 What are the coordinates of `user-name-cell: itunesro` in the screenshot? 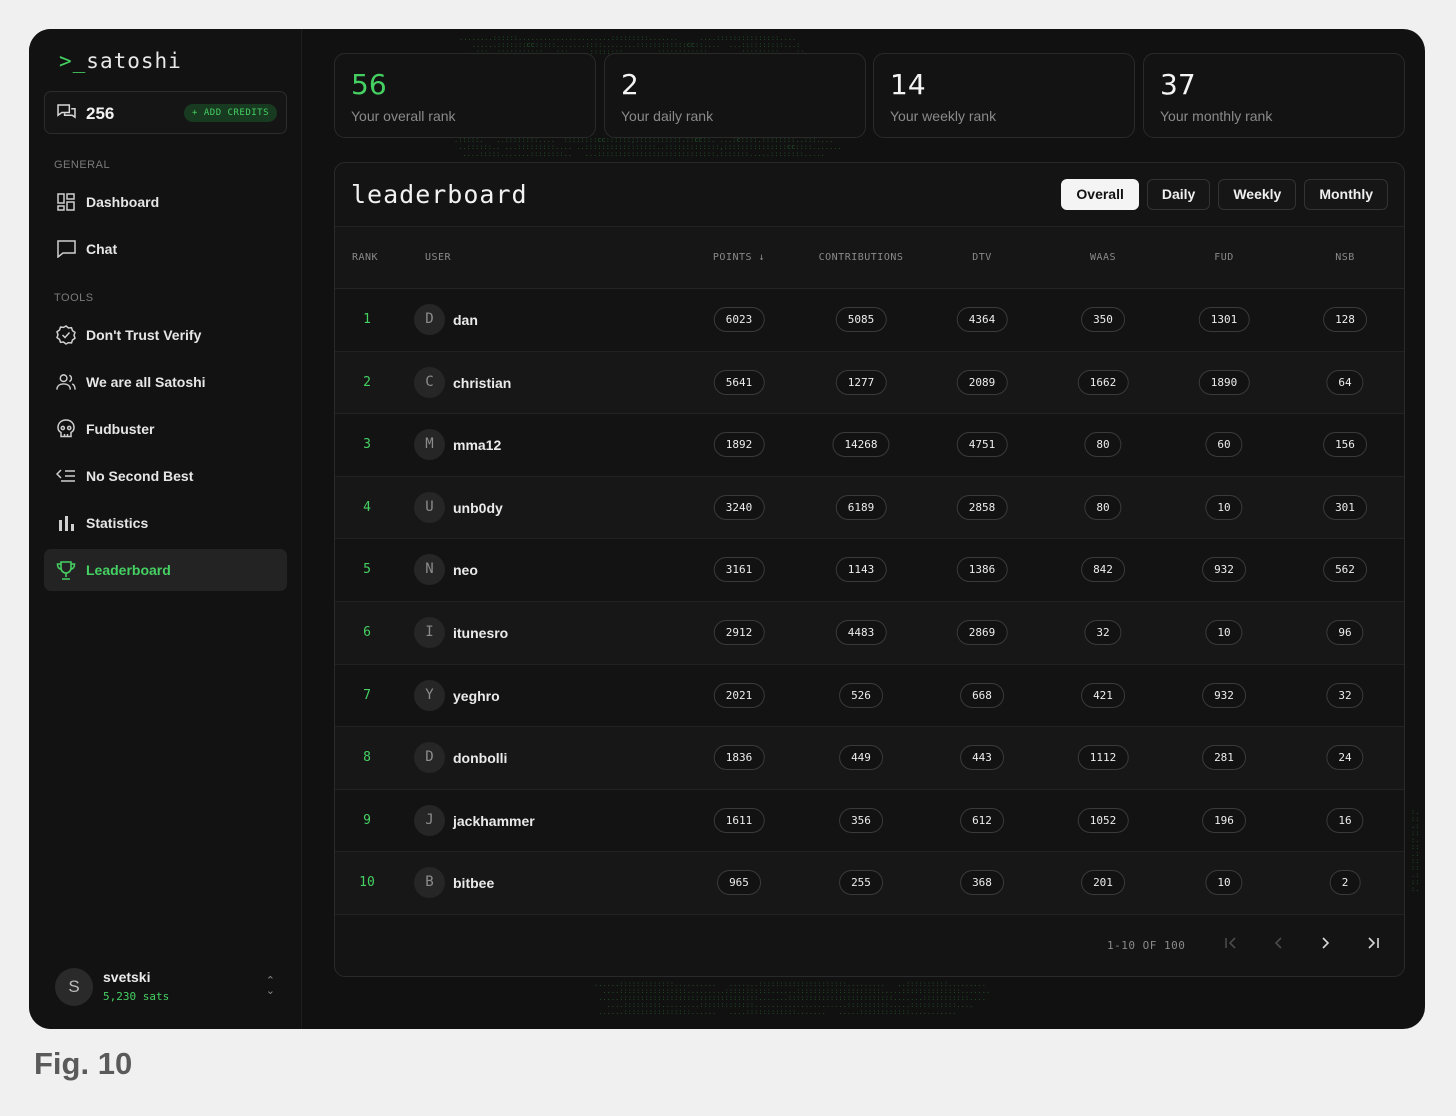 It's located at (480, 633).